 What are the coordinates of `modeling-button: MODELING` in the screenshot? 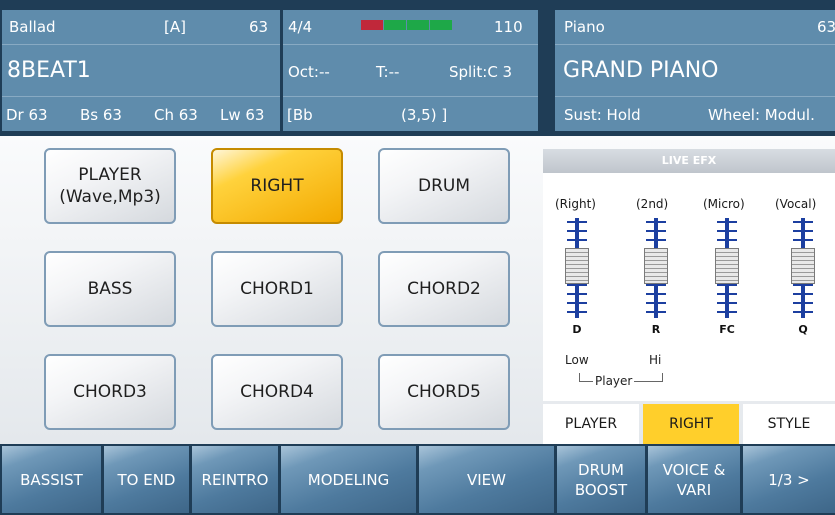 It's located at (348, 479).